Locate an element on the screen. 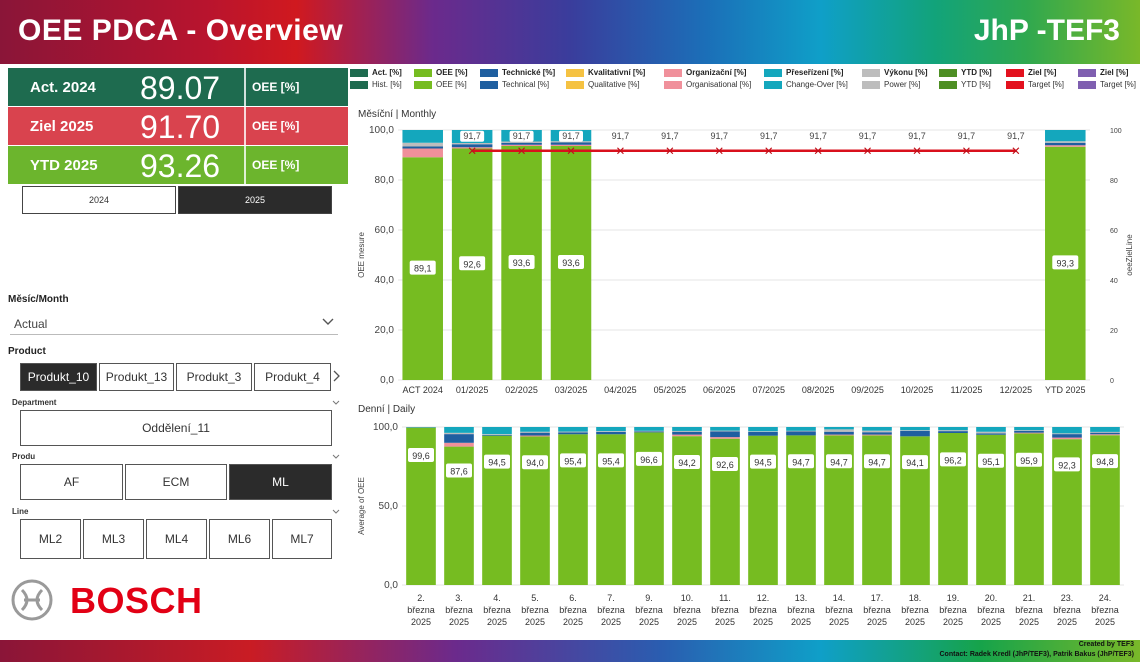 The image size is (1140, 662). year-2025-button: 2025 is located at coordinates (255, 200).